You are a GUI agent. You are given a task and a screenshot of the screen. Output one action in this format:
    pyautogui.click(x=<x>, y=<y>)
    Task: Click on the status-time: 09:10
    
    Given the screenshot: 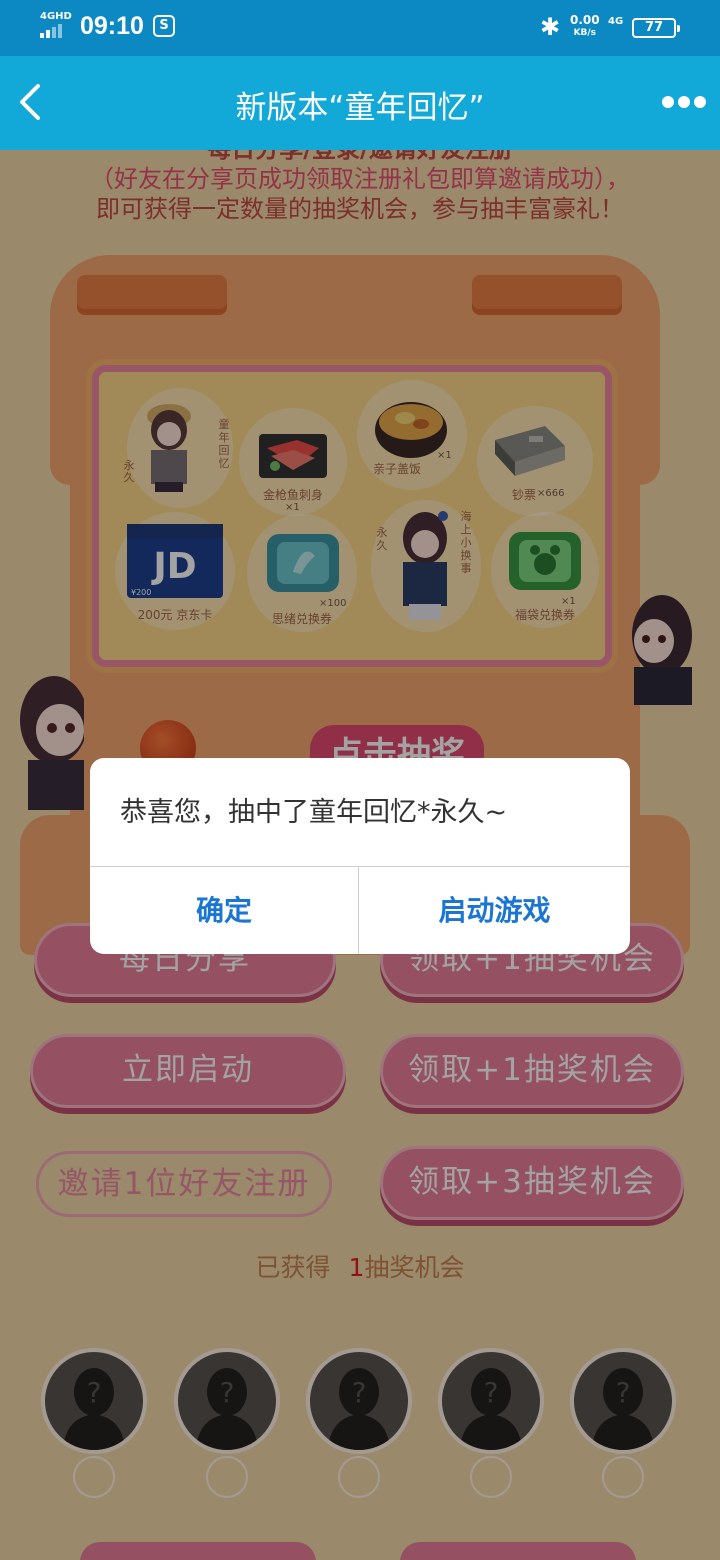 What is the action you would take?
    pyautogui.click(x=112, y=26)
    